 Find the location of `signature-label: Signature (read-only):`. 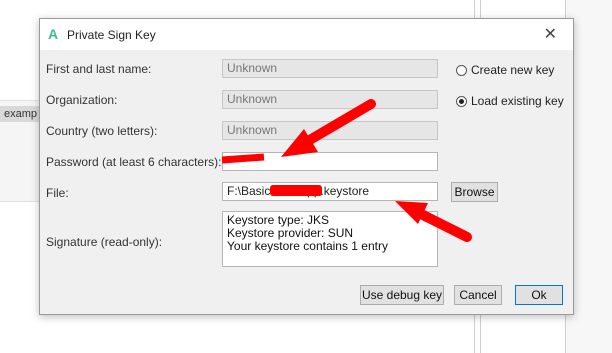

signature-label: Signature (read-only): is located at coordinates (104, 242).